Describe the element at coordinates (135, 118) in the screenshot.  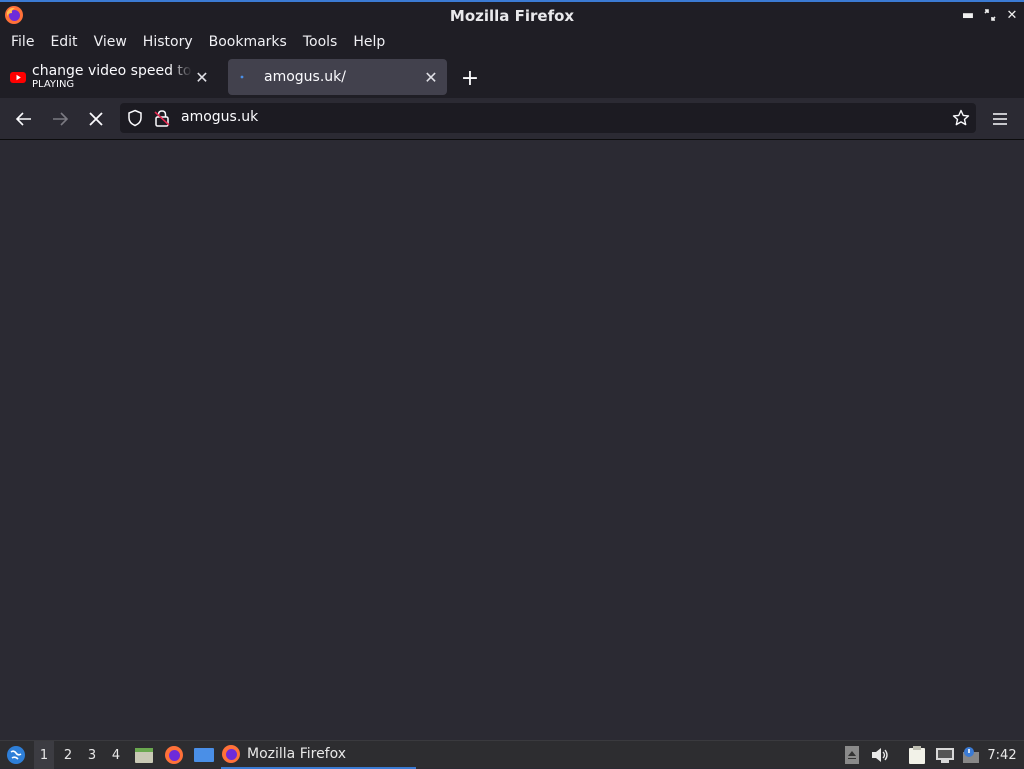
I see `tracking-protection-shield-icon` at that location.